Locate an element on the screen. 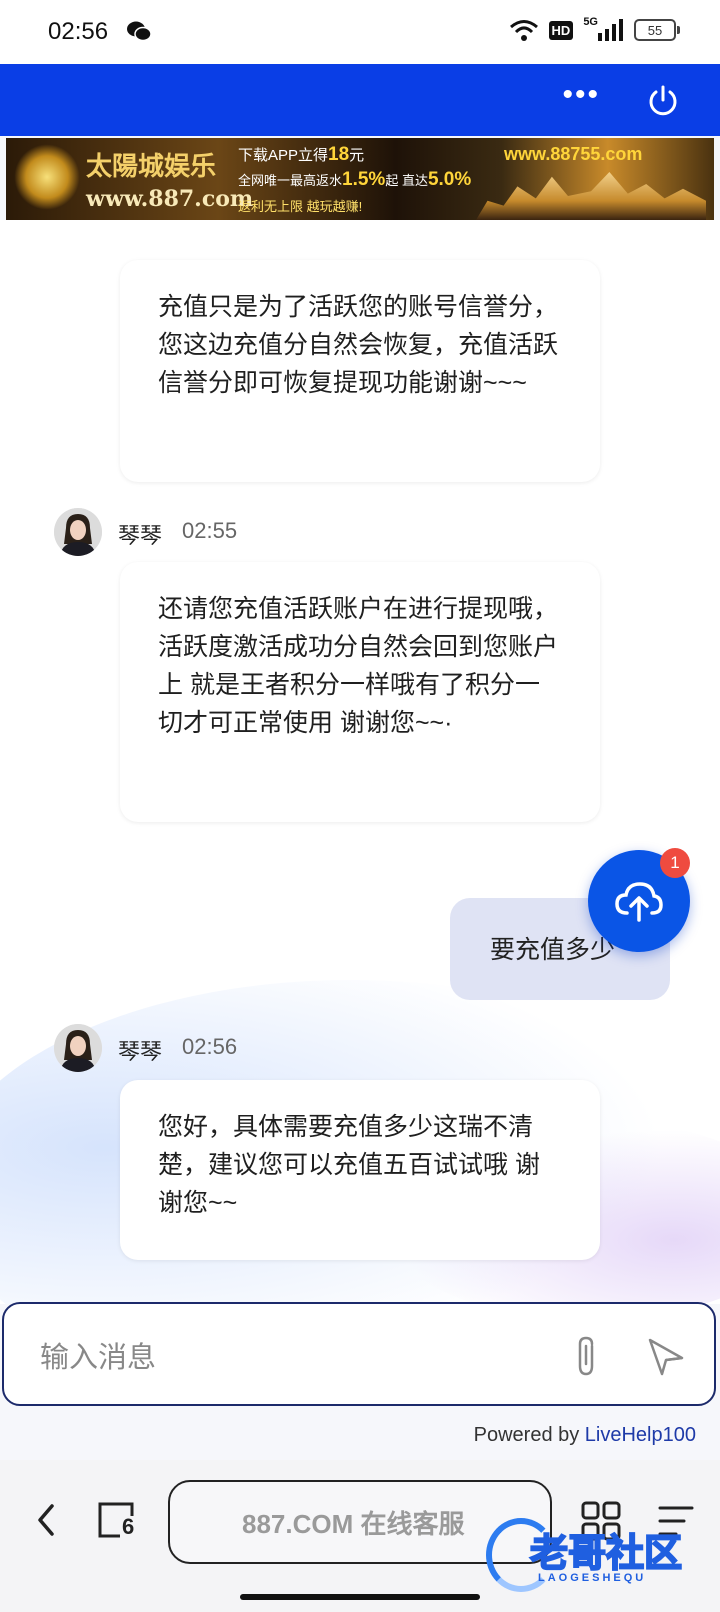  message-input: 输入消息 is located at coordinates (359, 1354).